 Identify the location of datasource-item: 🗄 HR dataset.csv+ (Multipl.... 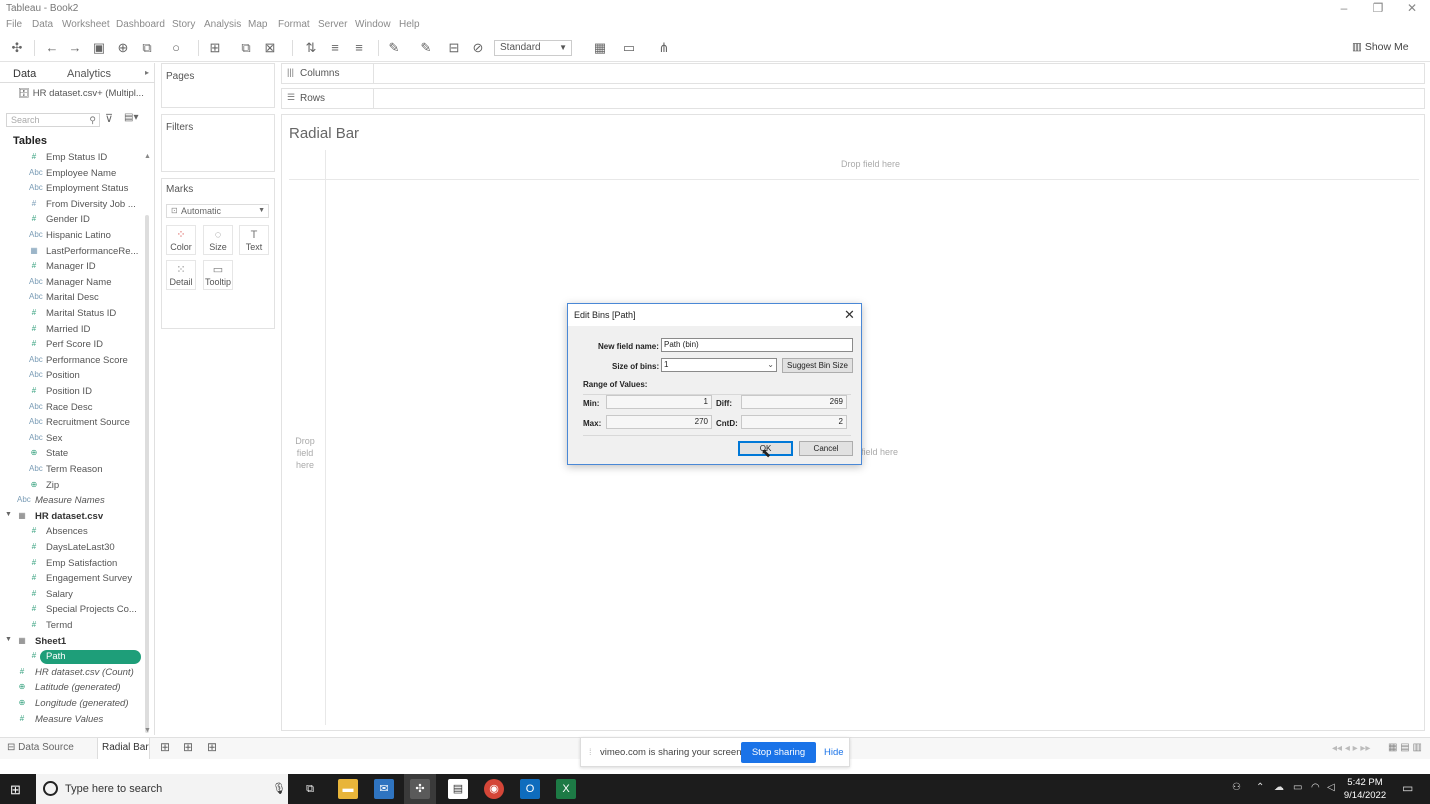
(81, 93).